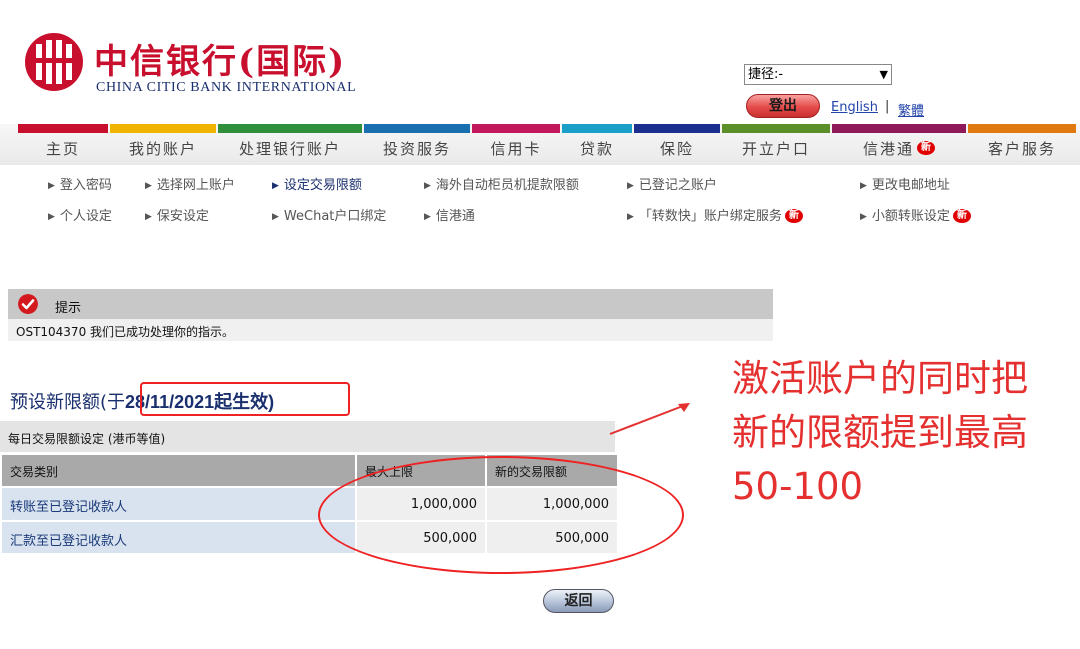 The height and width of the screenshot is (649, 1080). Describe the element at coordinates (390, 330) in the screenshot. I see `notice-body: OST104370 我们已成功处理你的指示。` at that location.